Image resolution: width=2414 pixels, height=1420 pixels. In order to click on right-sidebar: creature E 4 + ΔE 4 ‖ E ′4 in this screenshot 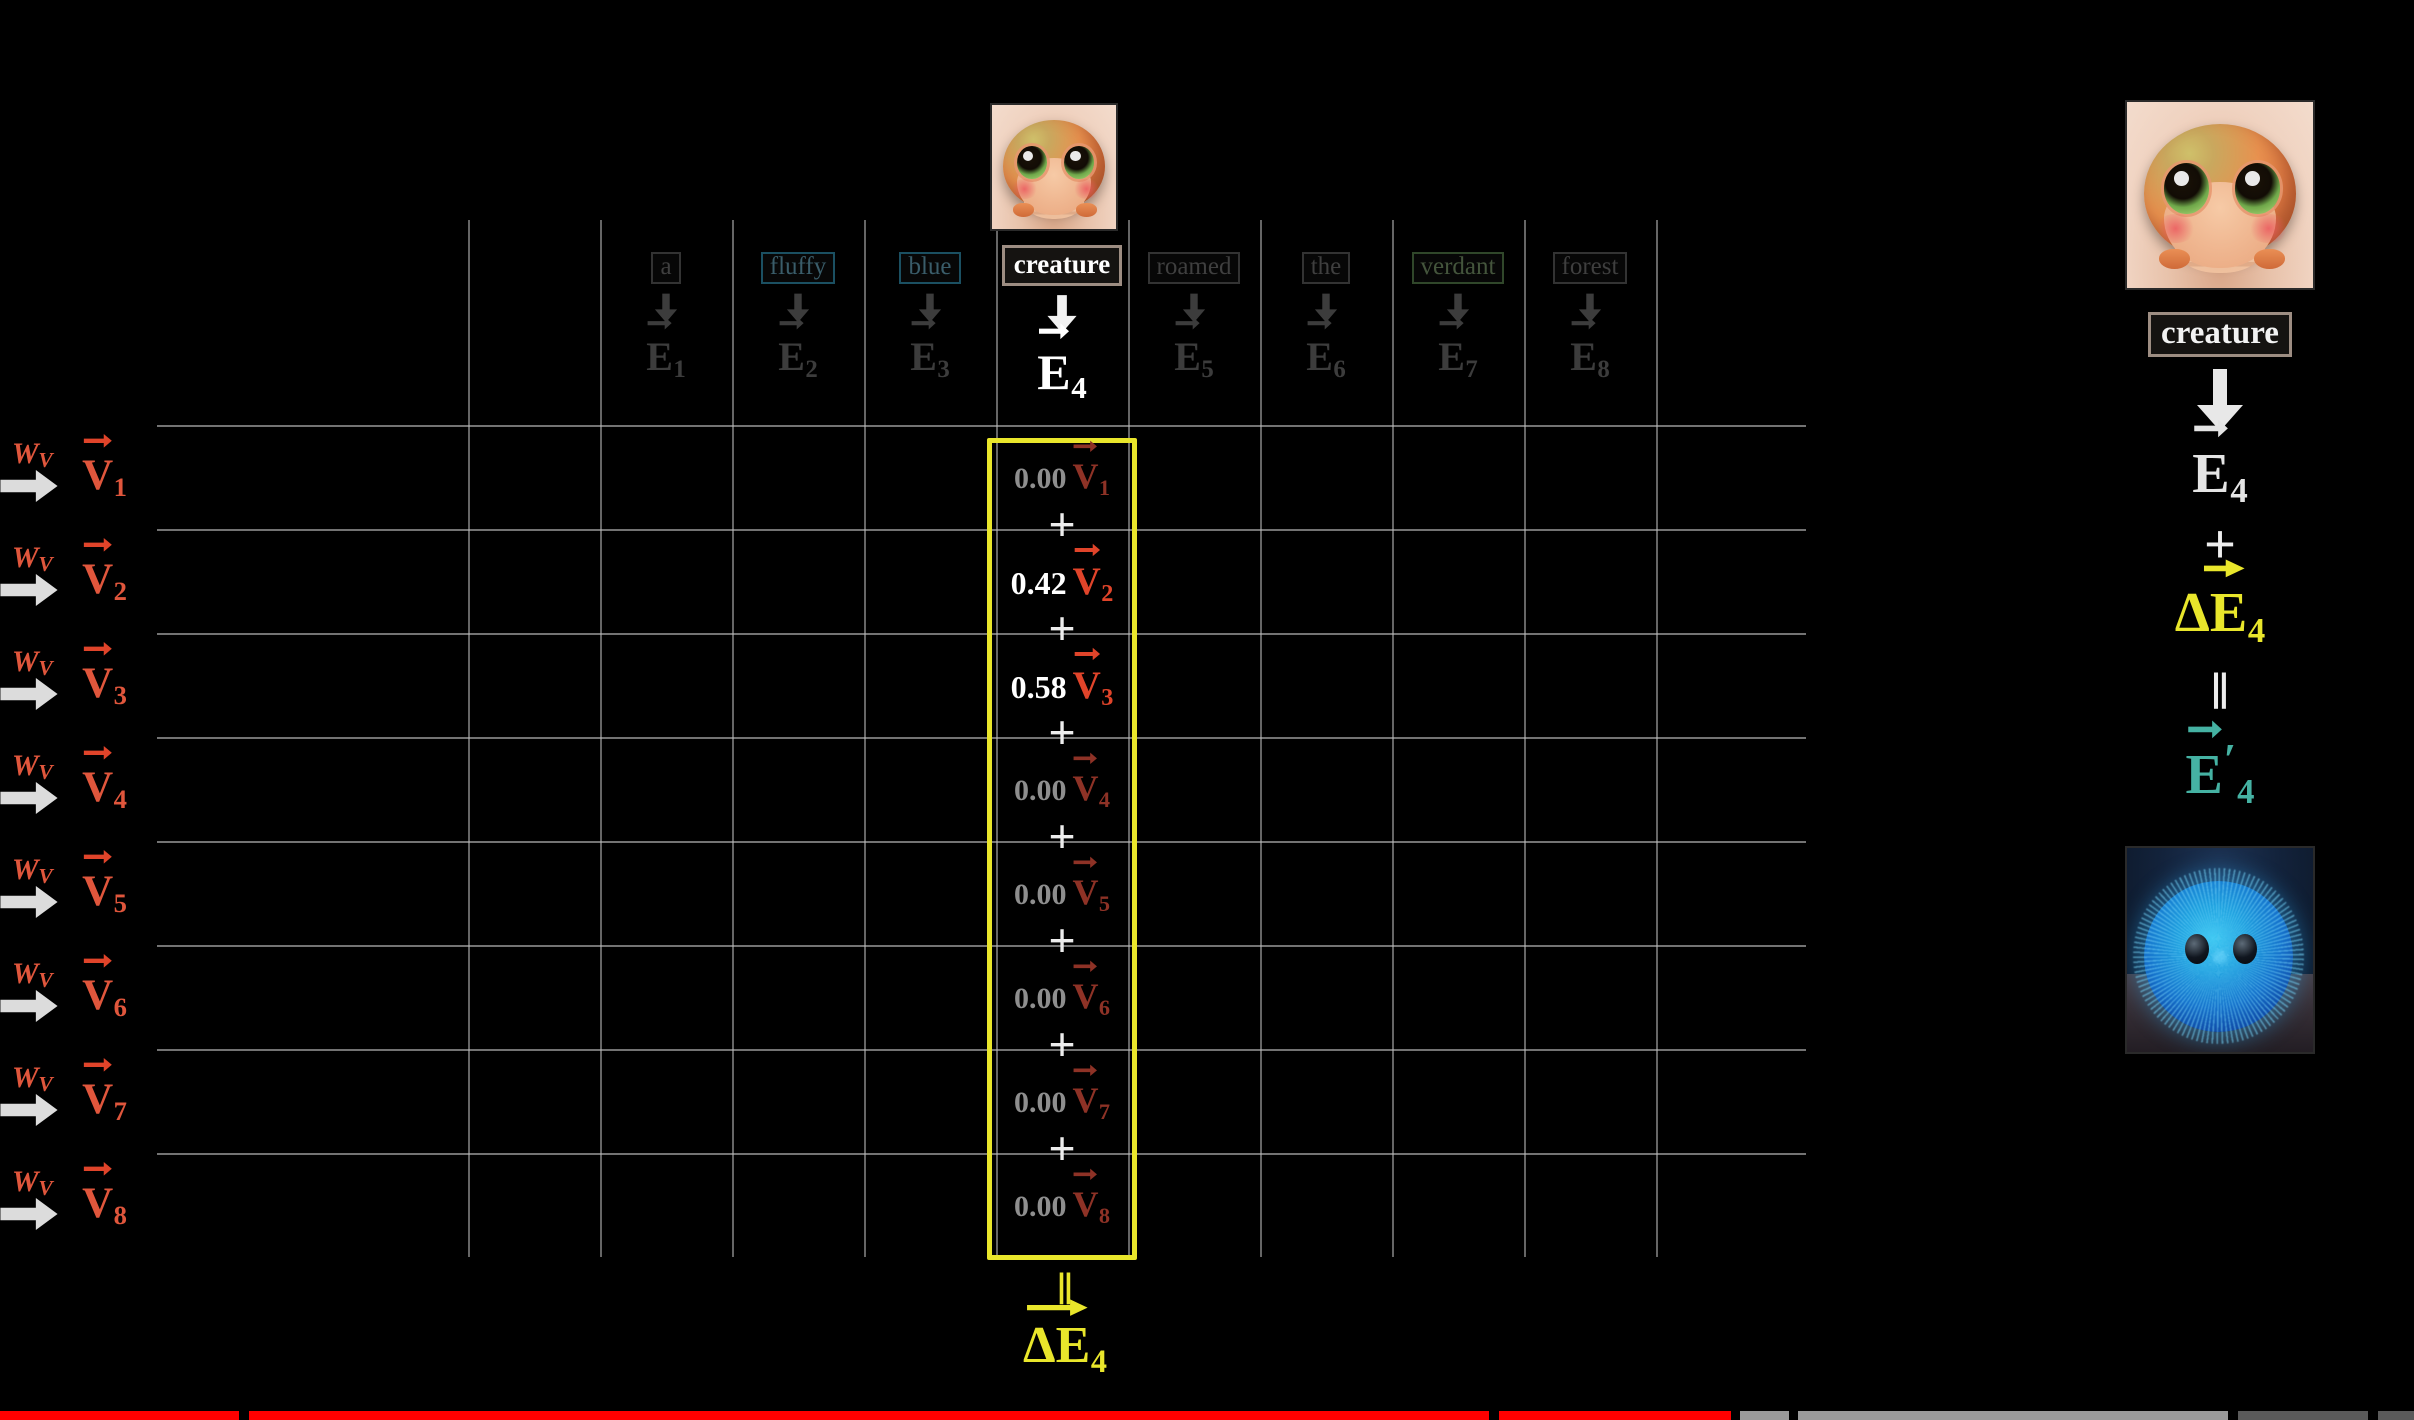, I will do `click(2220, 577)`.